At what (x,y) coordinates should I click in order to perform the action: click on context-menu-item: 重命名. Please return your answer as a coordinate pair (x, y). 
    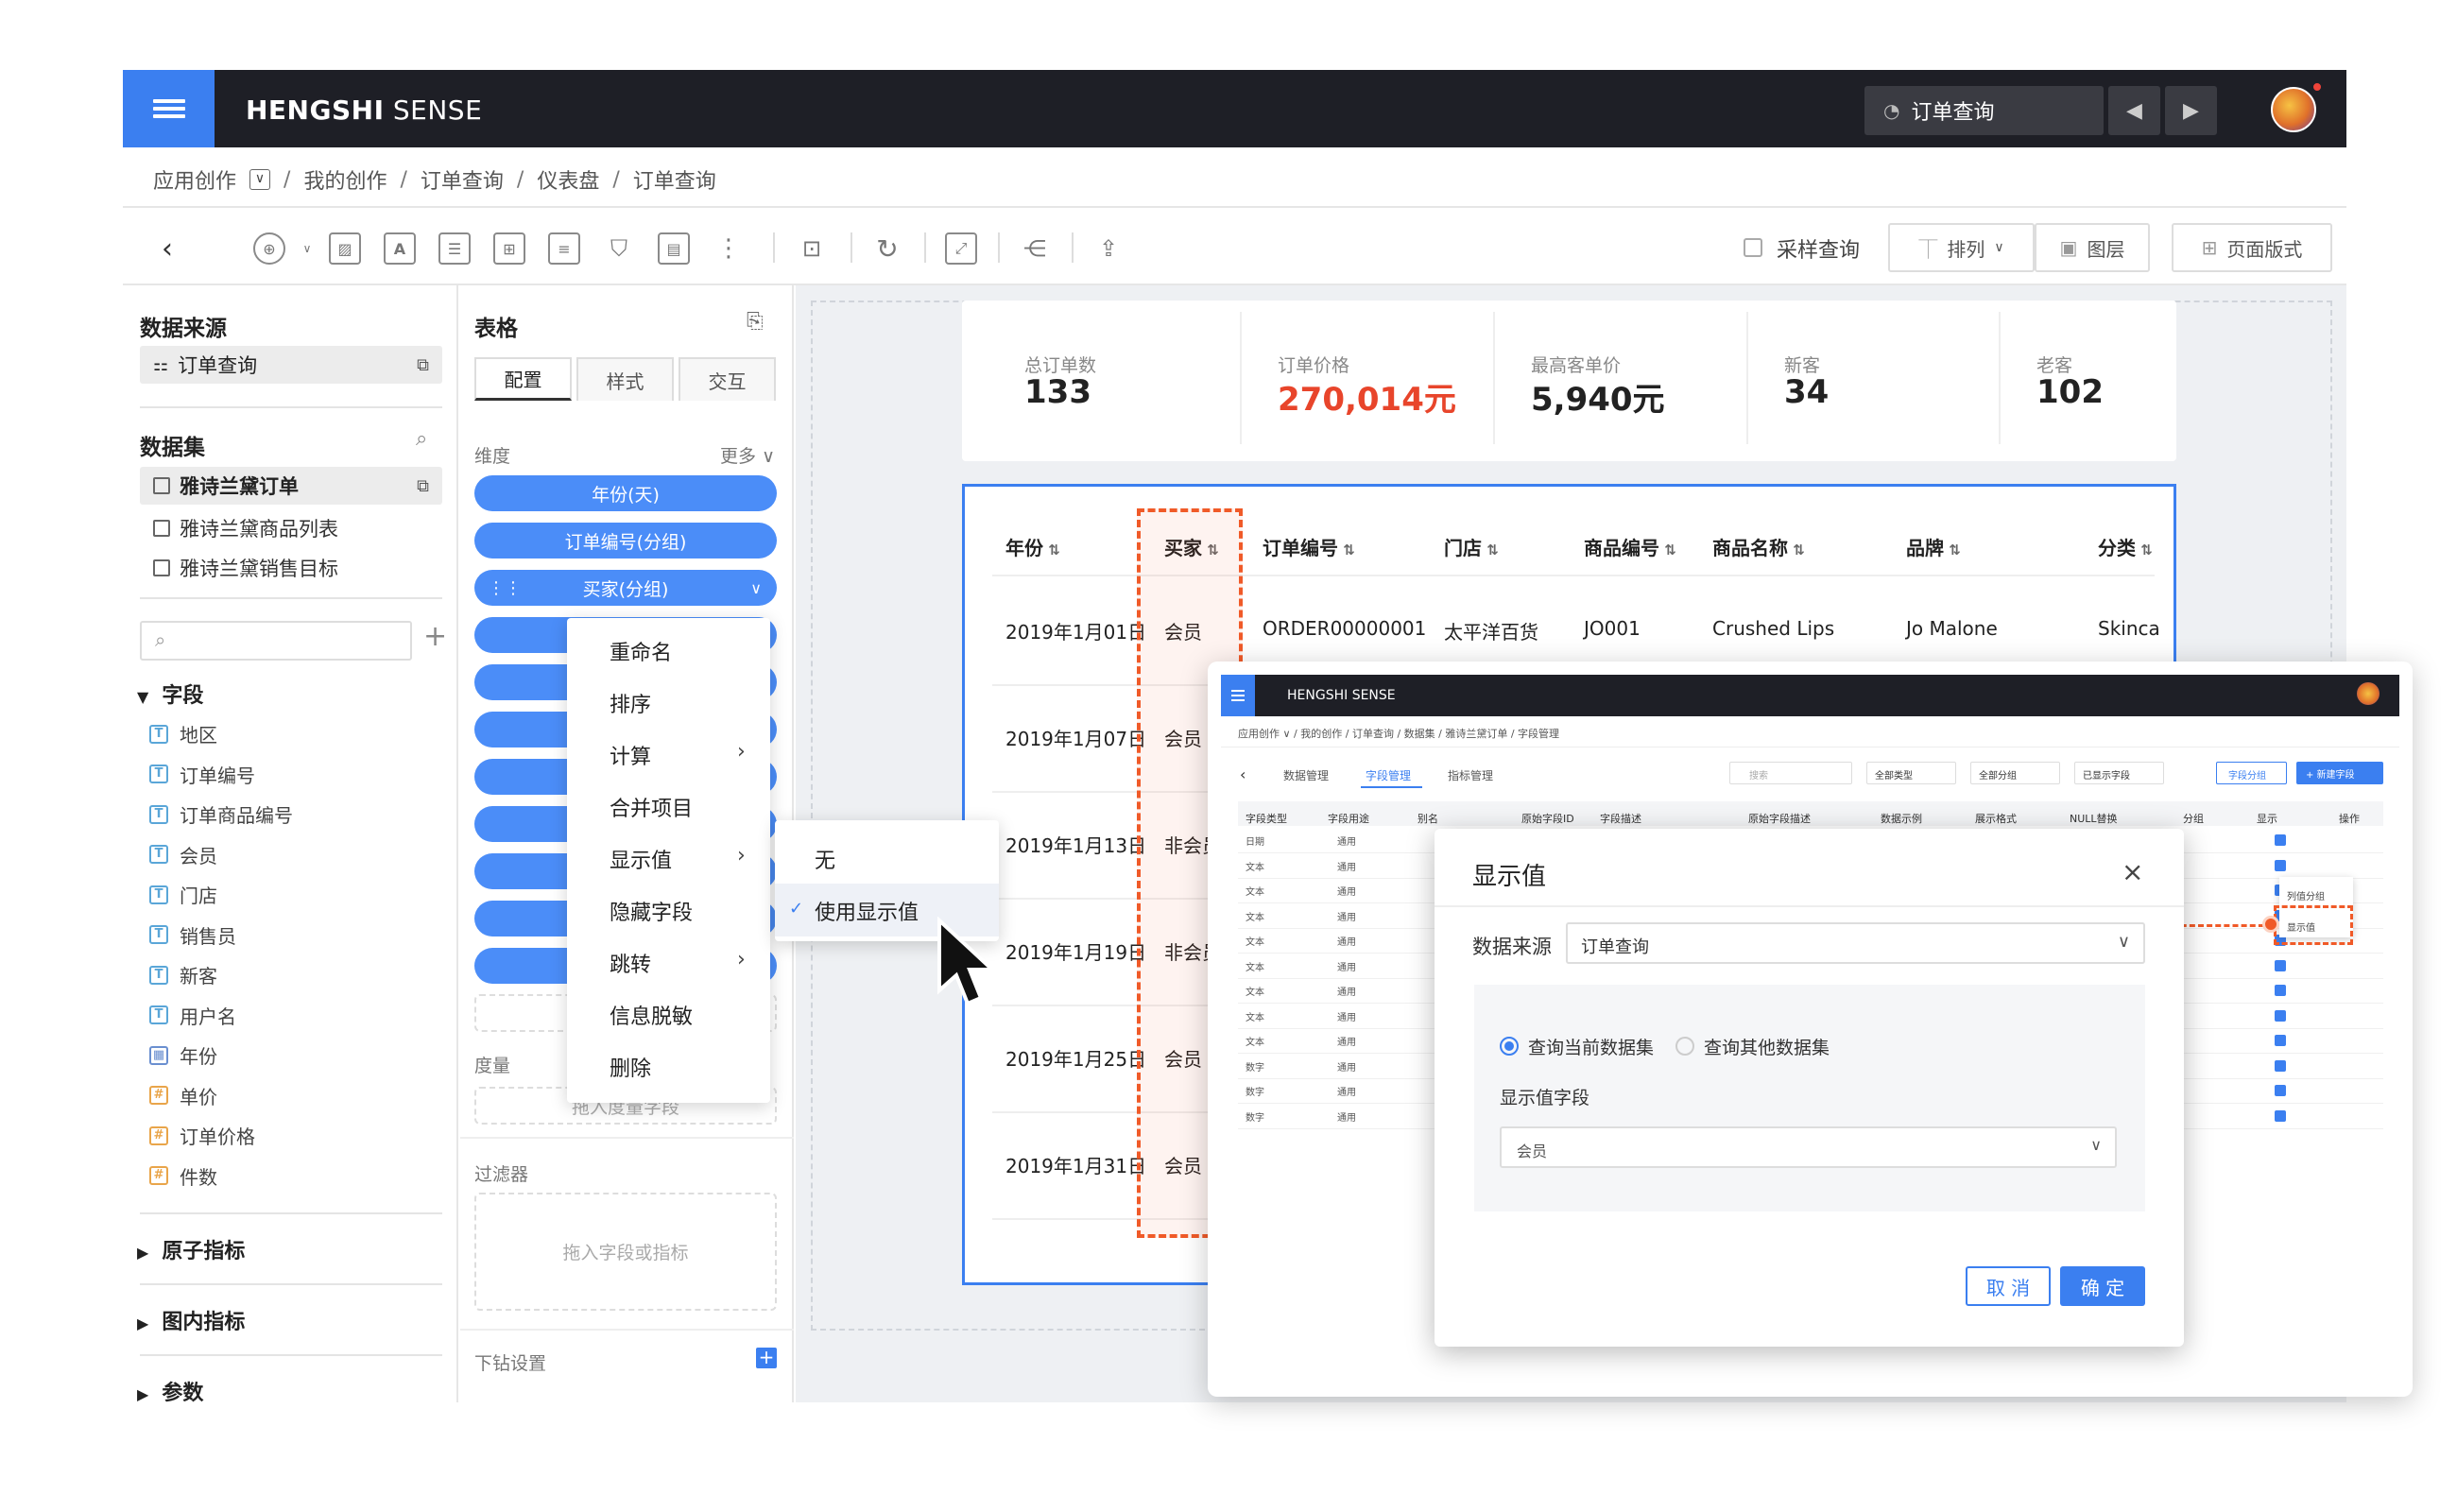
    Looking at the image, I should click on (641, 651).